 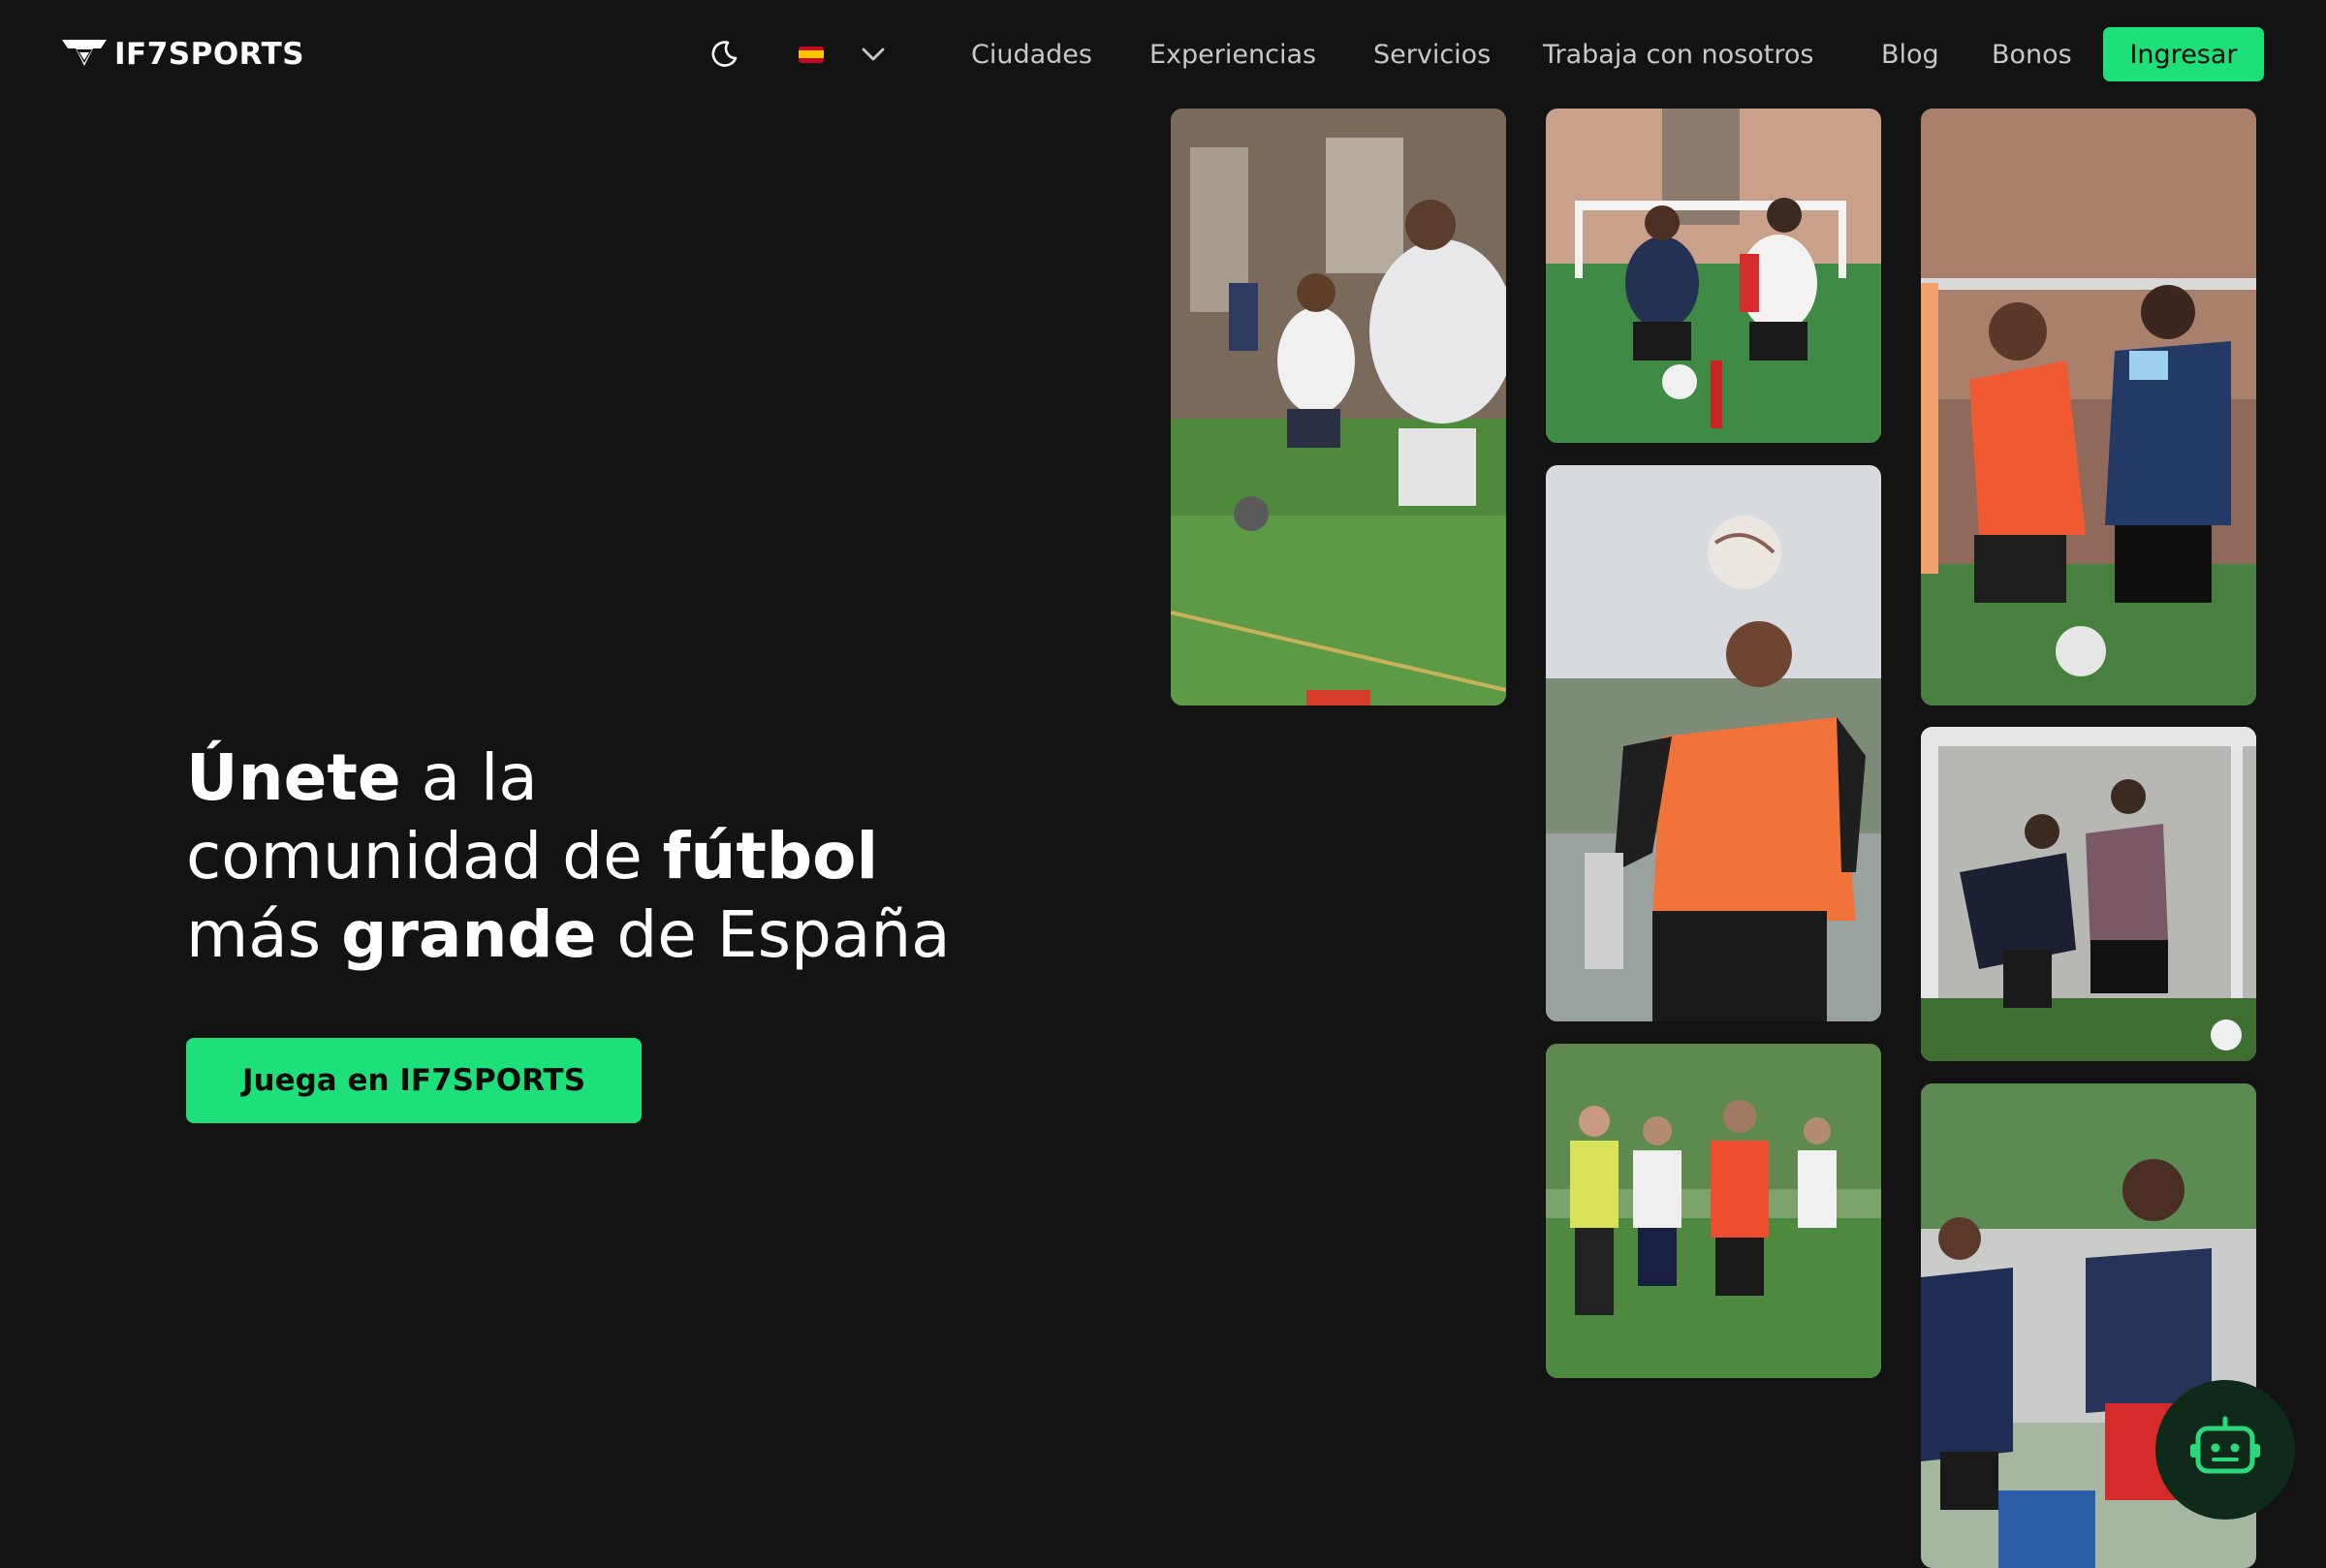 I want to click on hero-title-line3-start: más, so click(x=264, y=935).